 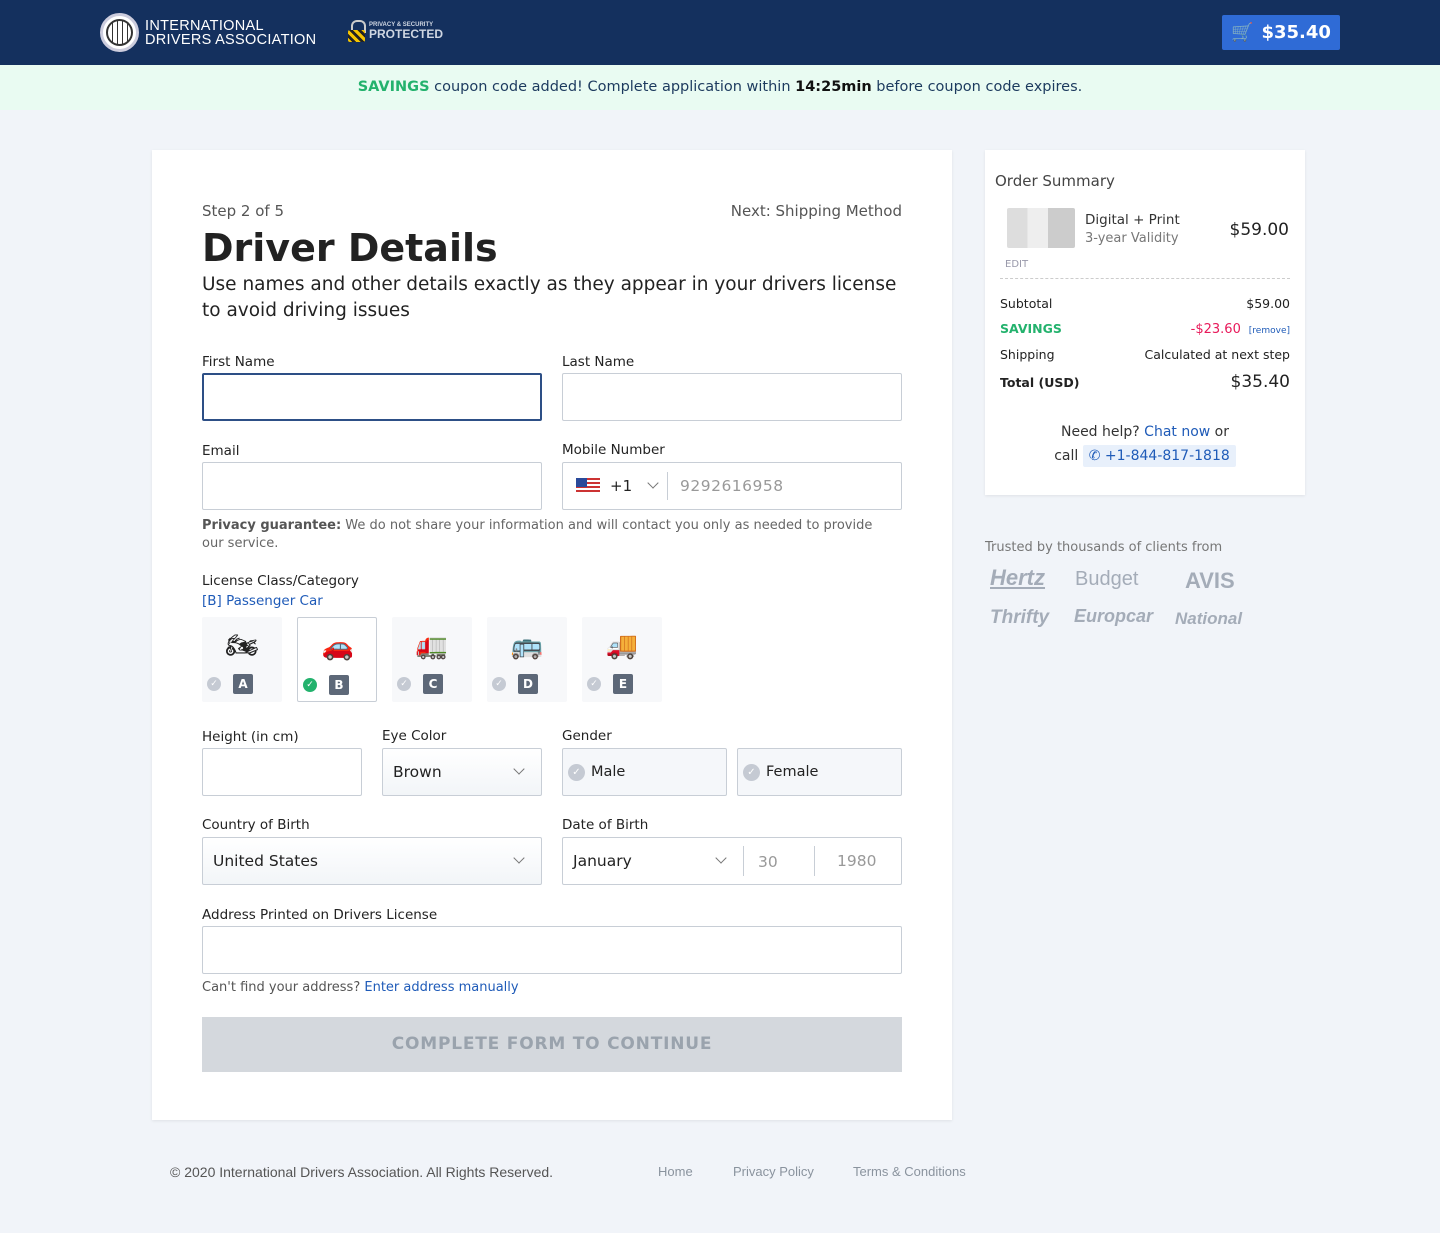 What do you see at coordinates (1220, 432) in the screenshot?
I see `help-or: or` at bounding box center [1220, 432].